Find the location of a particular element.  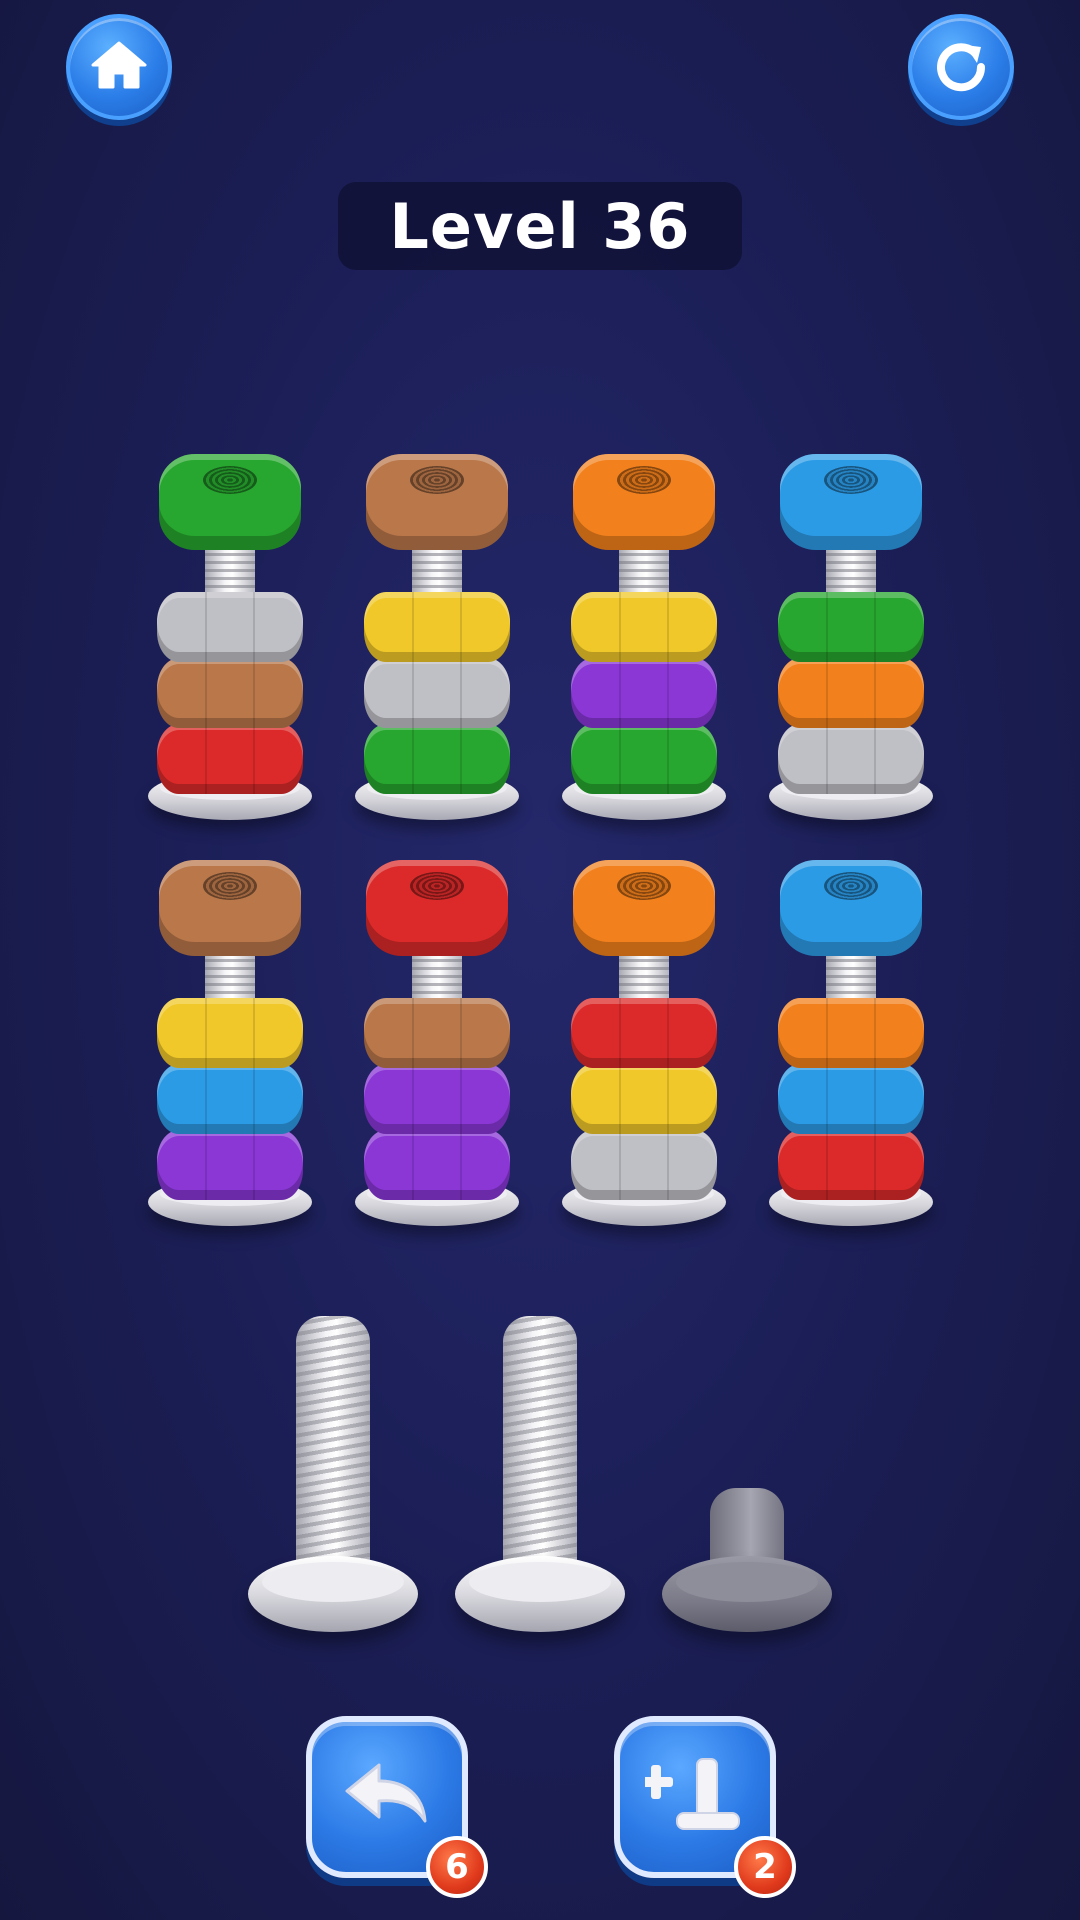

undo-count: 6 is located at coordinates (457, 1867).